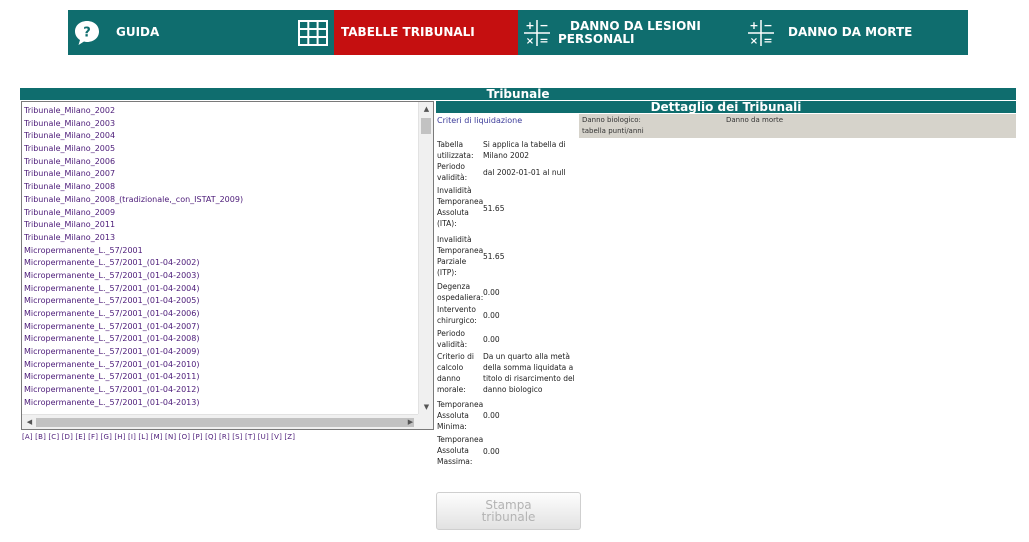  Describe the element at coordinates (460, 292) in the screenshot. I see `detail-label: Degenza ospedaliera:` at that location.